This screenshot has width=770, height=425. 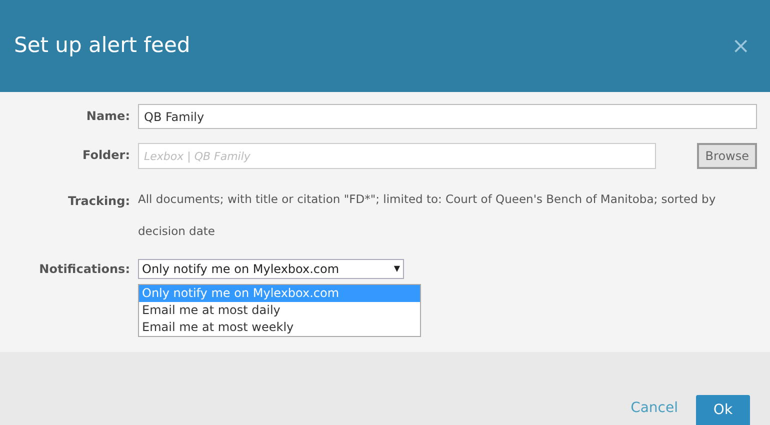 What do you see at coordinates (397, 156) in the screenshot?
I see `folder-field: Lexbox | QB Family` at bounding box center [397, 156].